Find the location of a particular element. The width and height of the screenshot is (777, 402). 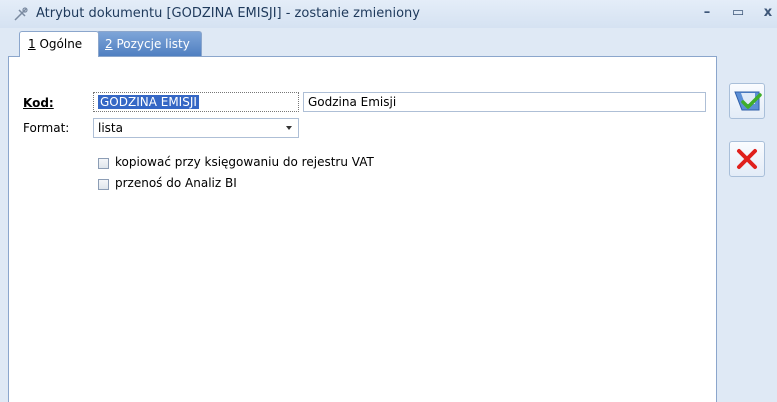

tab-ogolne-label: Ogólne is located at coordinates (59, 44).